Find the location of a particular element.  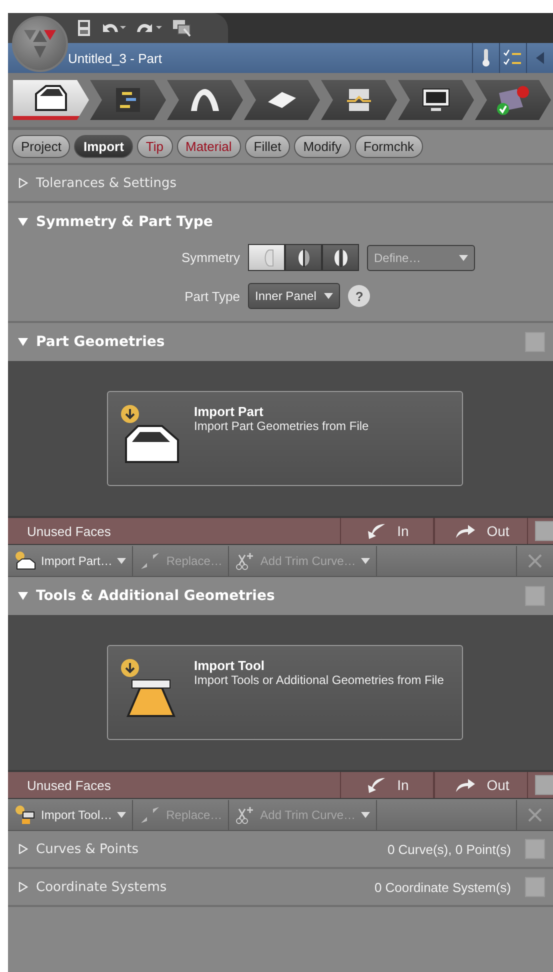

checklist-icon is located at coordinates (513, 58).